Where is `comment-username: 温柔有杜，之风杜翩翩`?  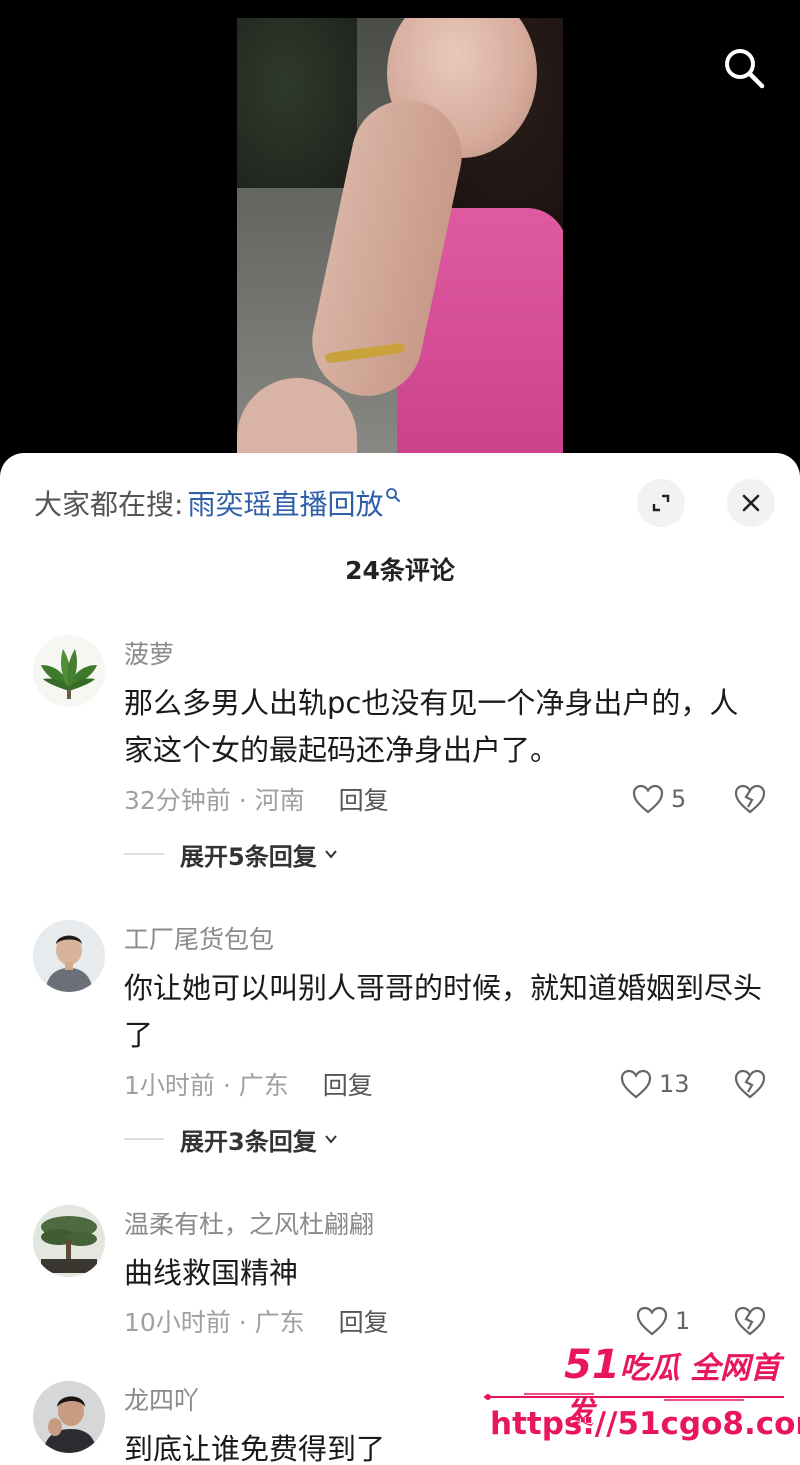 comment-username: 温柔有杜，之风杜翩翩 is located at coordinates (249, 1223).